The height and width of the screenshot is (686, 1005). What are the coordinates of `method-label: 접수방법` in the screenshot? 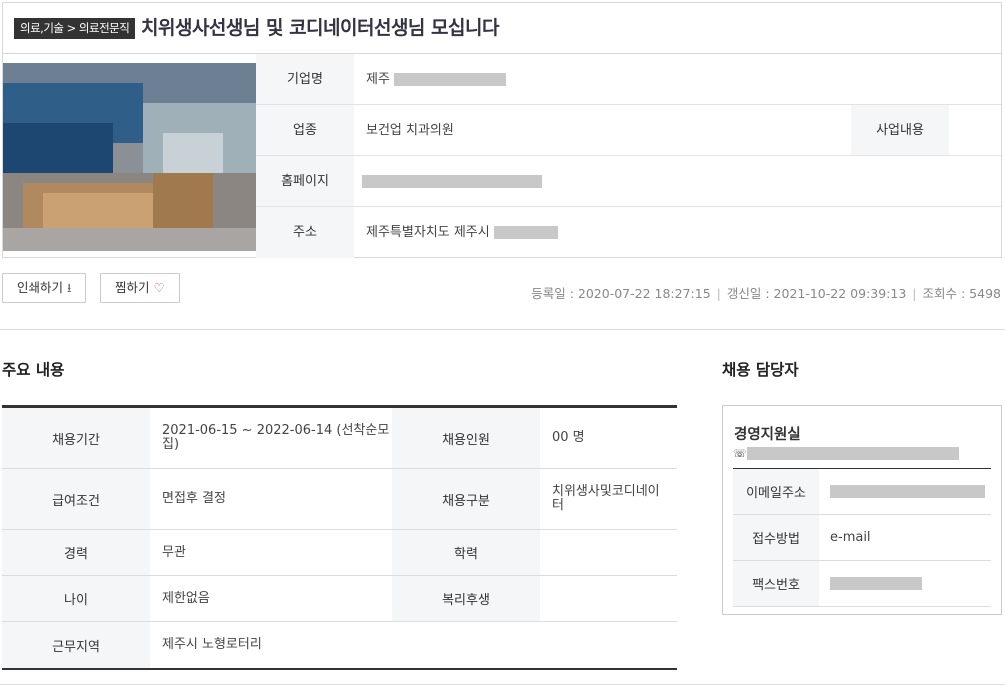 It's located at (776, 537).